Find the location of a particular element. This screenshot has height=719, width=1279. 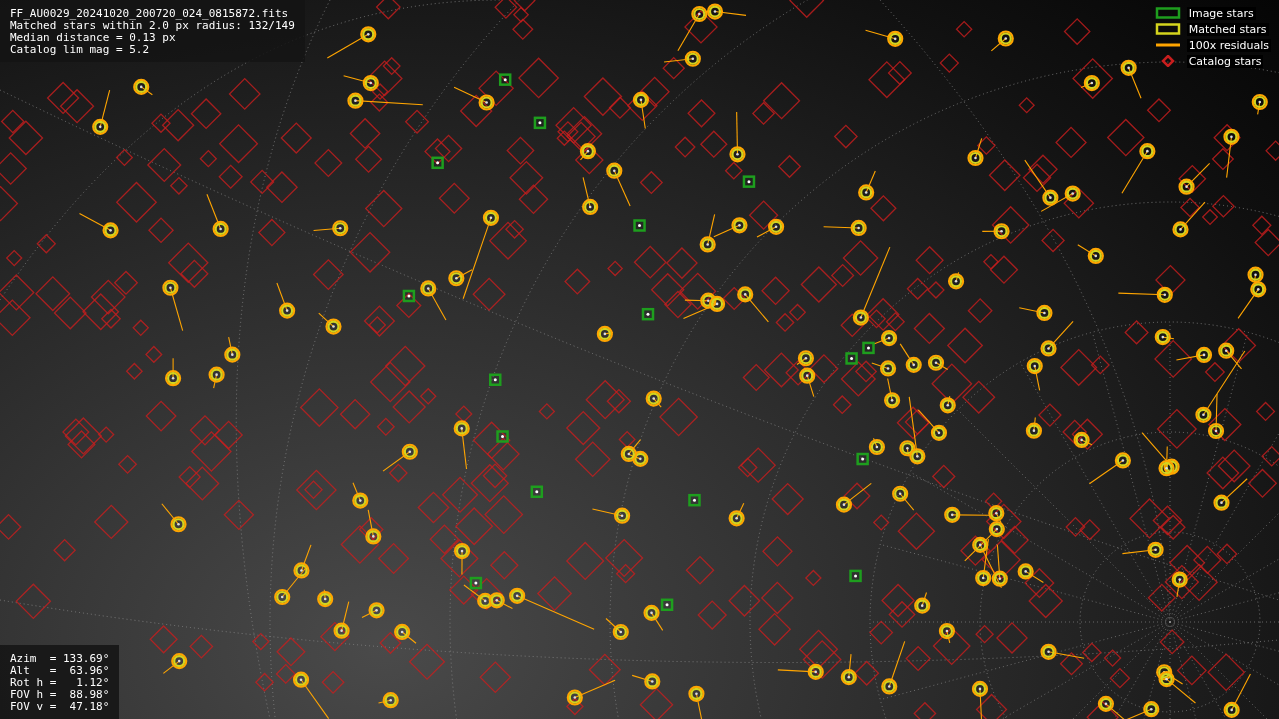

info-text: Median distance = 0.13 px is located at coordinates (93, 38).